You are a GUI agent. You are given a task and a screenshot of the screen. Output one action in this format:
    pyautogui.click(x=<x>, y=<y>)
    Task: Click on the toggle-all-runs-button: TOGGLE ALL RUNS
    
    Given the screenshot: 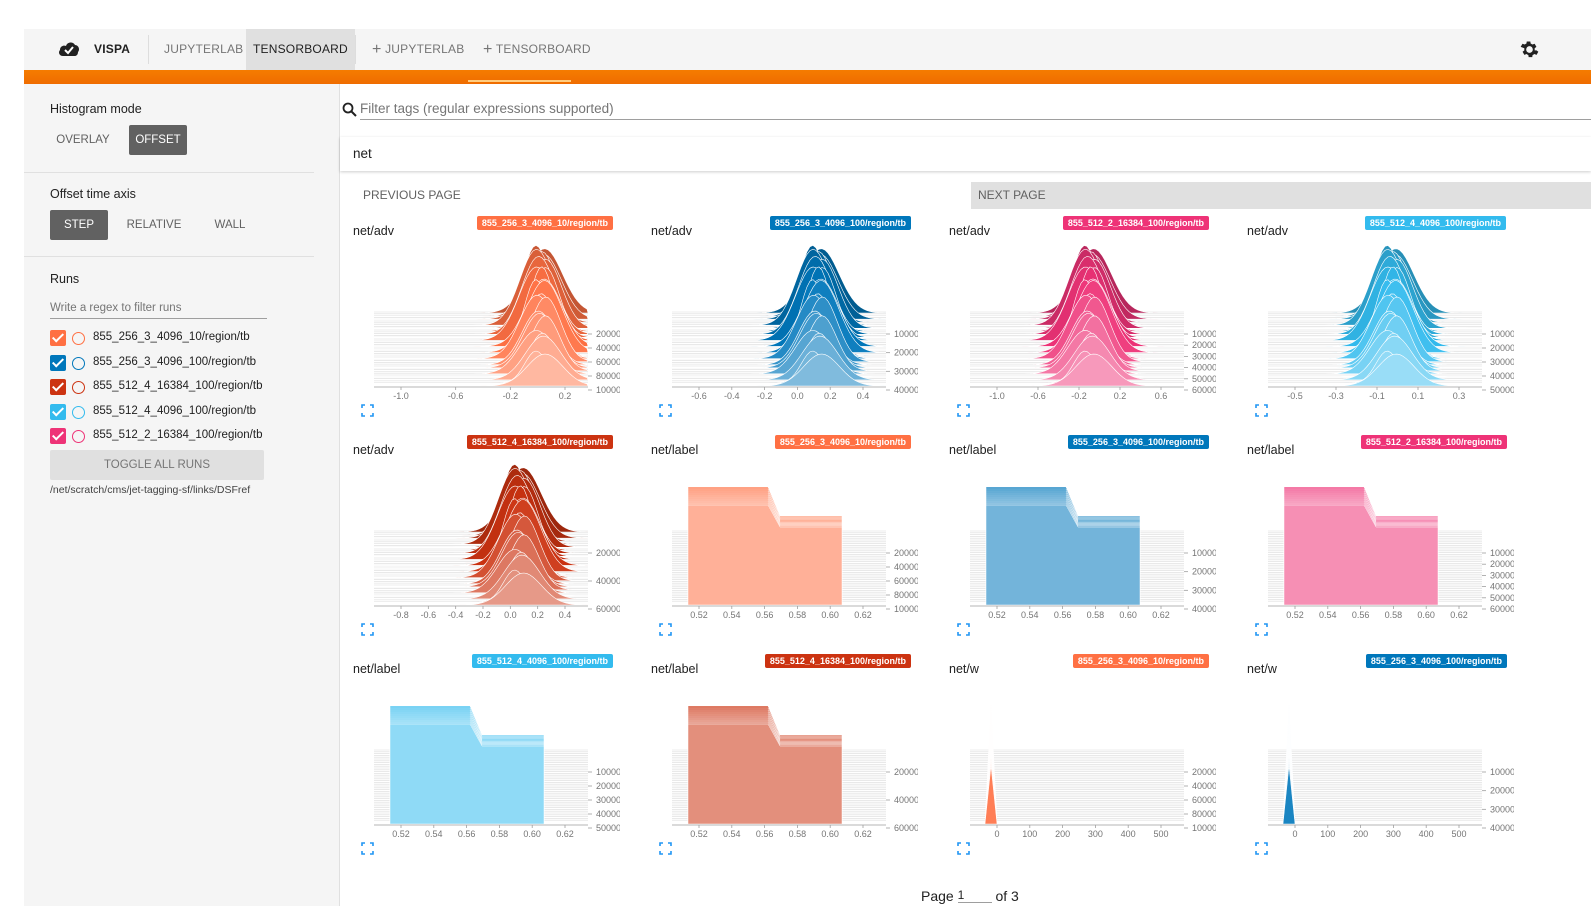 What is the action you would take?
    pyautogui.click(x=157, y=465)
    